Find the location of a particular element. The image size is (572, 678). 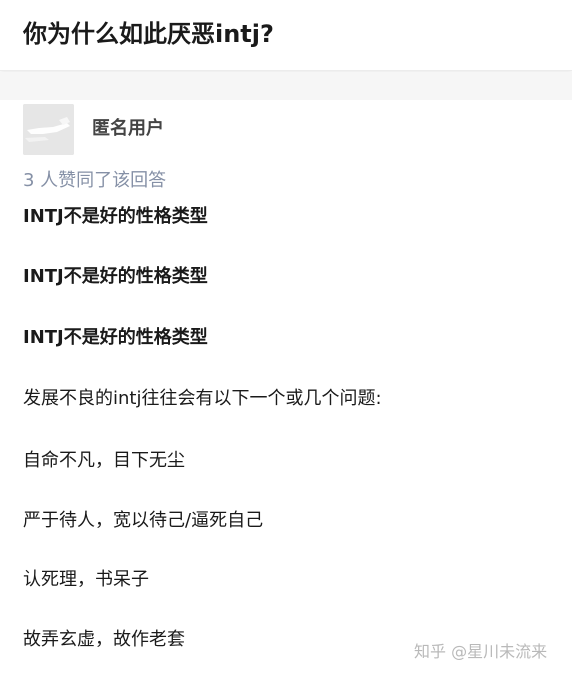

answer-paragraph-2: INTJ不是好的性格类型 is located at coordinates (115, 276).